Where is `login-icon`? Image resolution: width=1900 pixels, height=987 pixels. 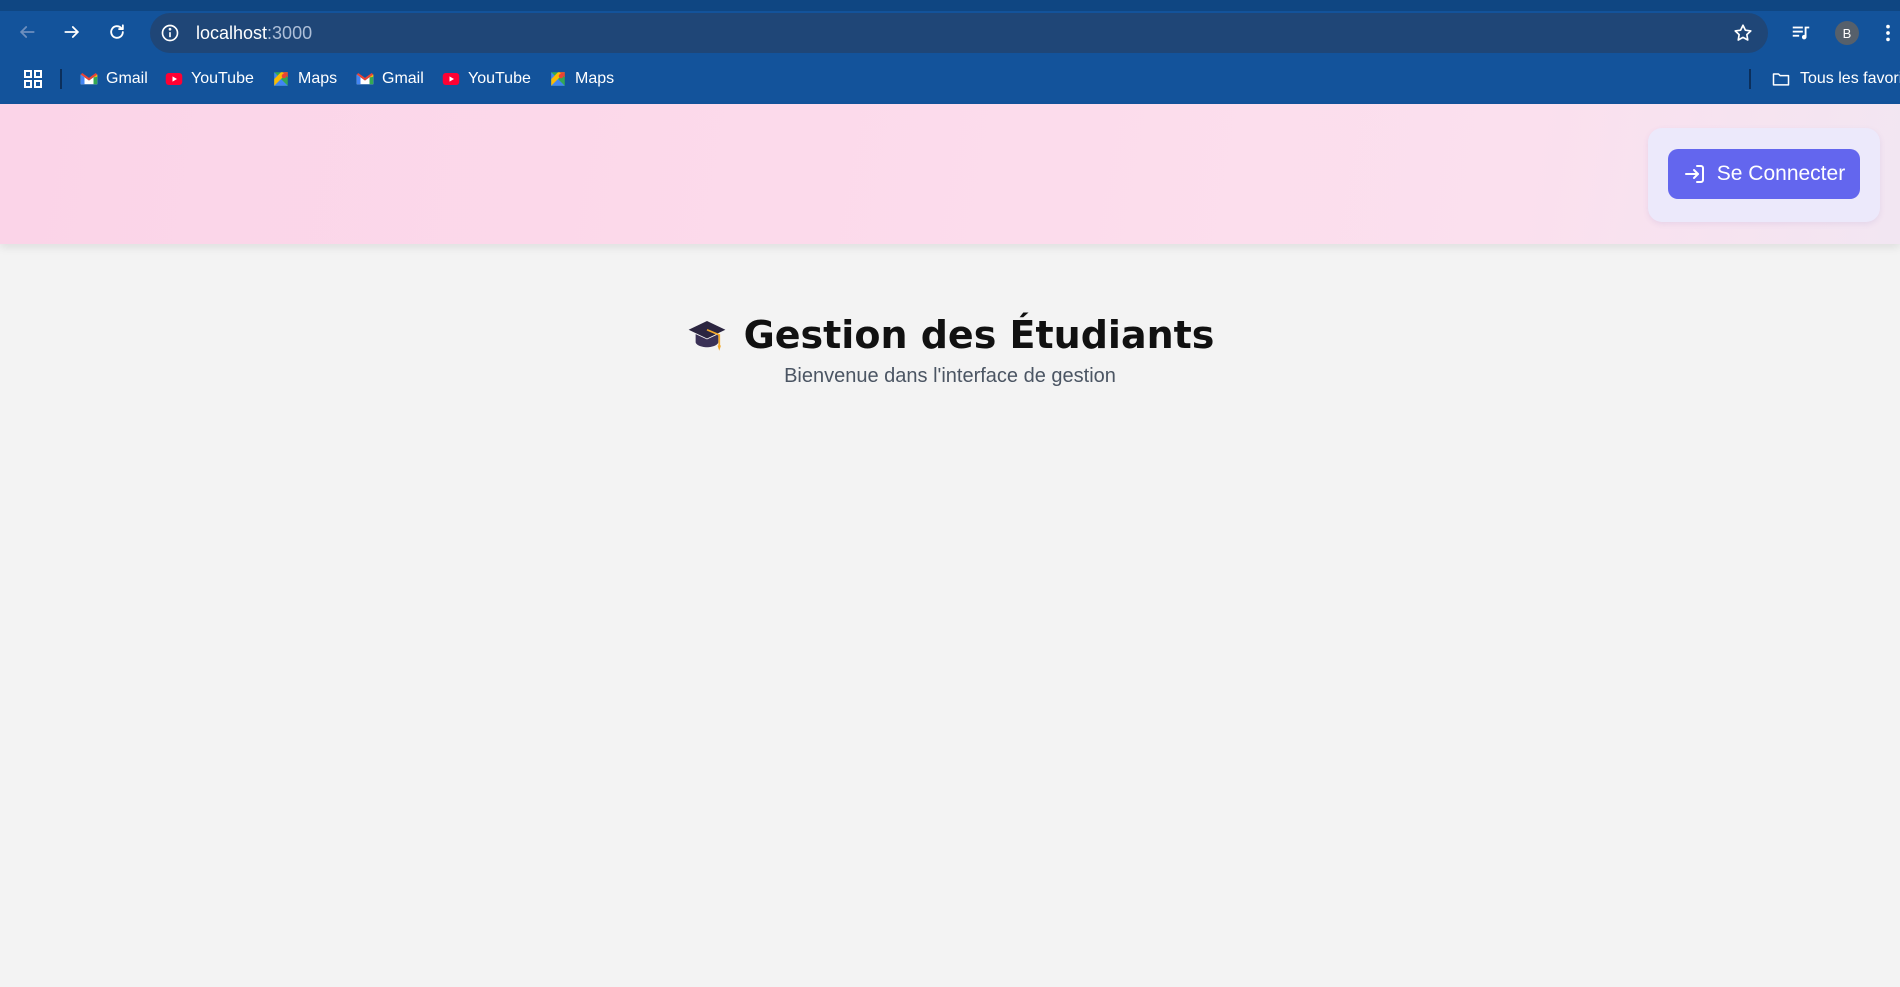
login-icon is located at coordinates (1694, 174).